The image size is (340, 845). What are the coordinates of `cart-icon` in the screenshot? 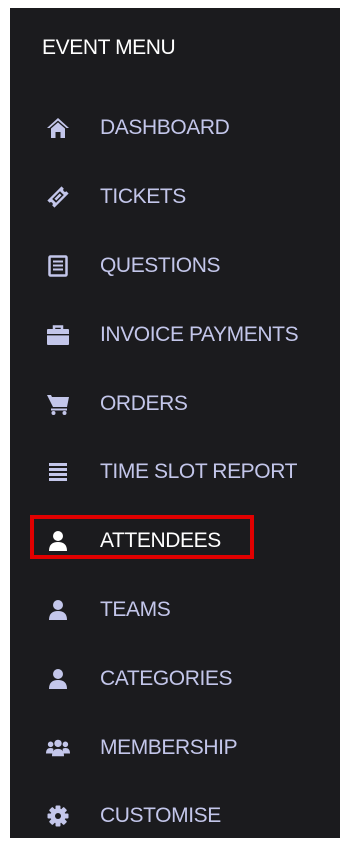 It's located at (58, 404).